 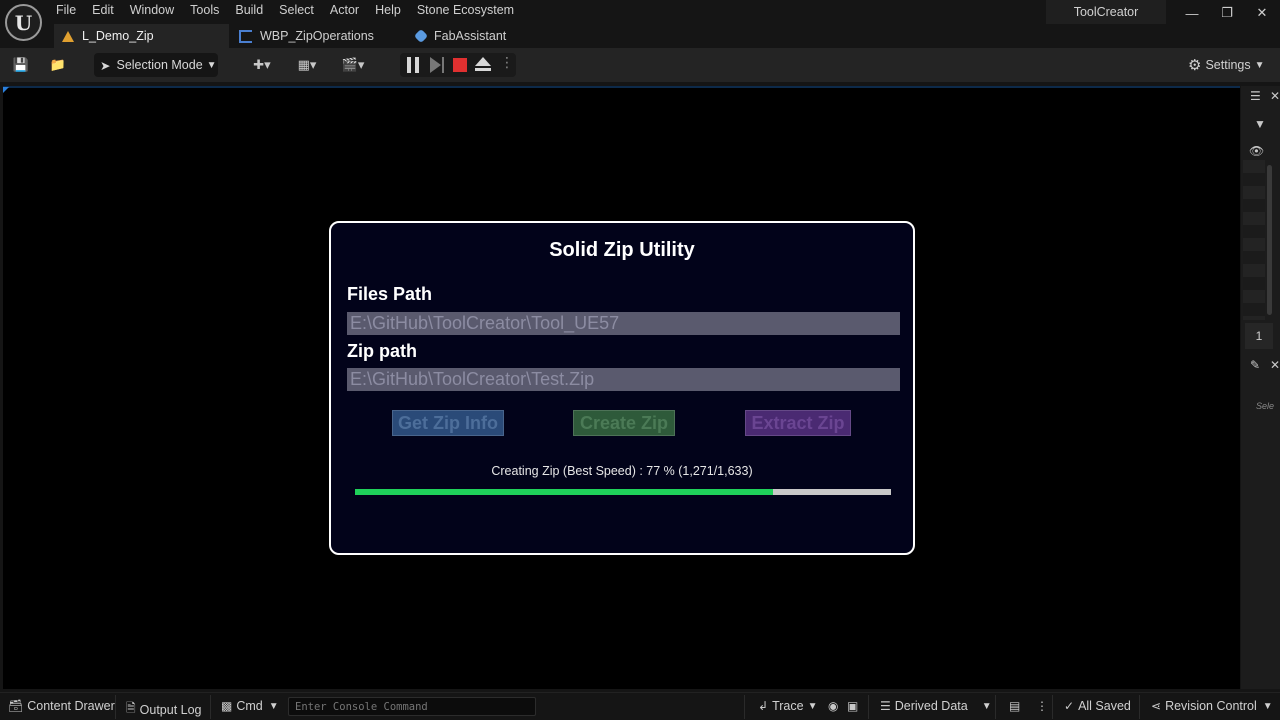 What do you see at coordinates (388, 11) in the screenshot?
I see `menu-help: Help` at bounding box center [388, 11].